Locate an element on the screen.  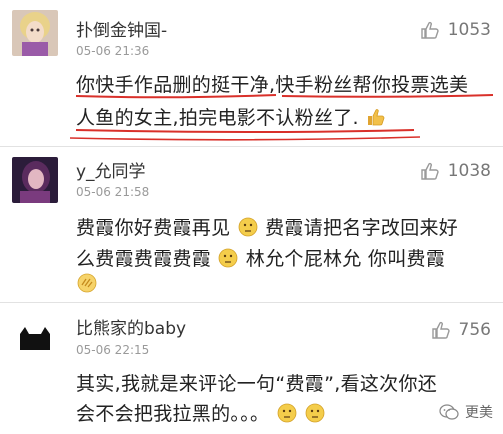
timestamp: 05-06 21:58 is located at coordinates (113, 192).